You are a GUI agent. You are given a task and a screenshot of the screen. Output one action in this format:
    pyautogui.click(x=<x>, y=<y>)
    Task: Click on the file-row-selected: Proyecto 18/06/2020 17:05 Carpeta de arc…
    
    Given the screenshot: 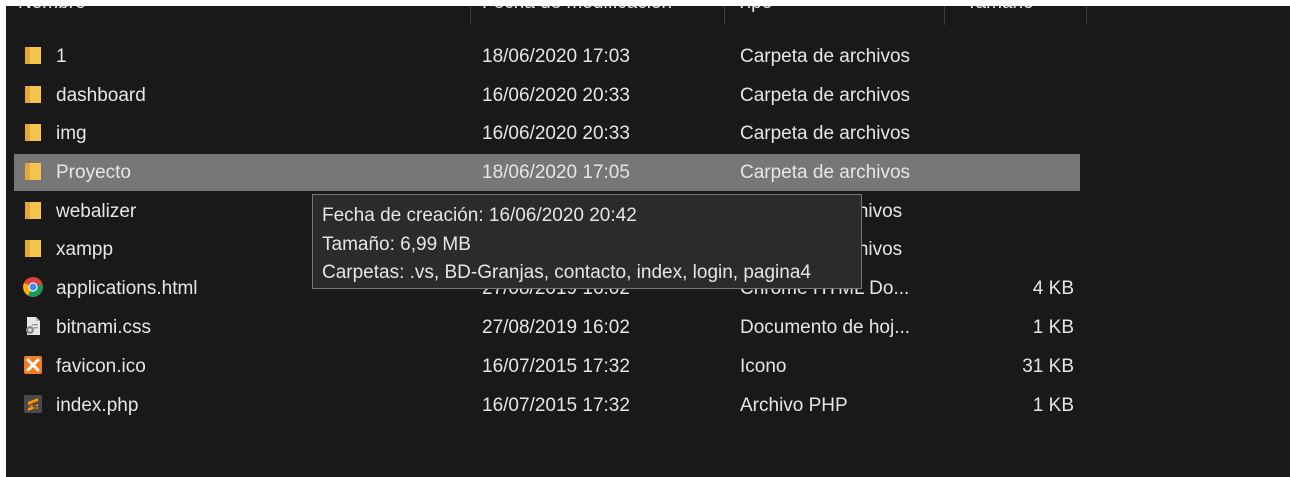 What is the action you would take?
    pyautogui.click(x=547, y=172)
    